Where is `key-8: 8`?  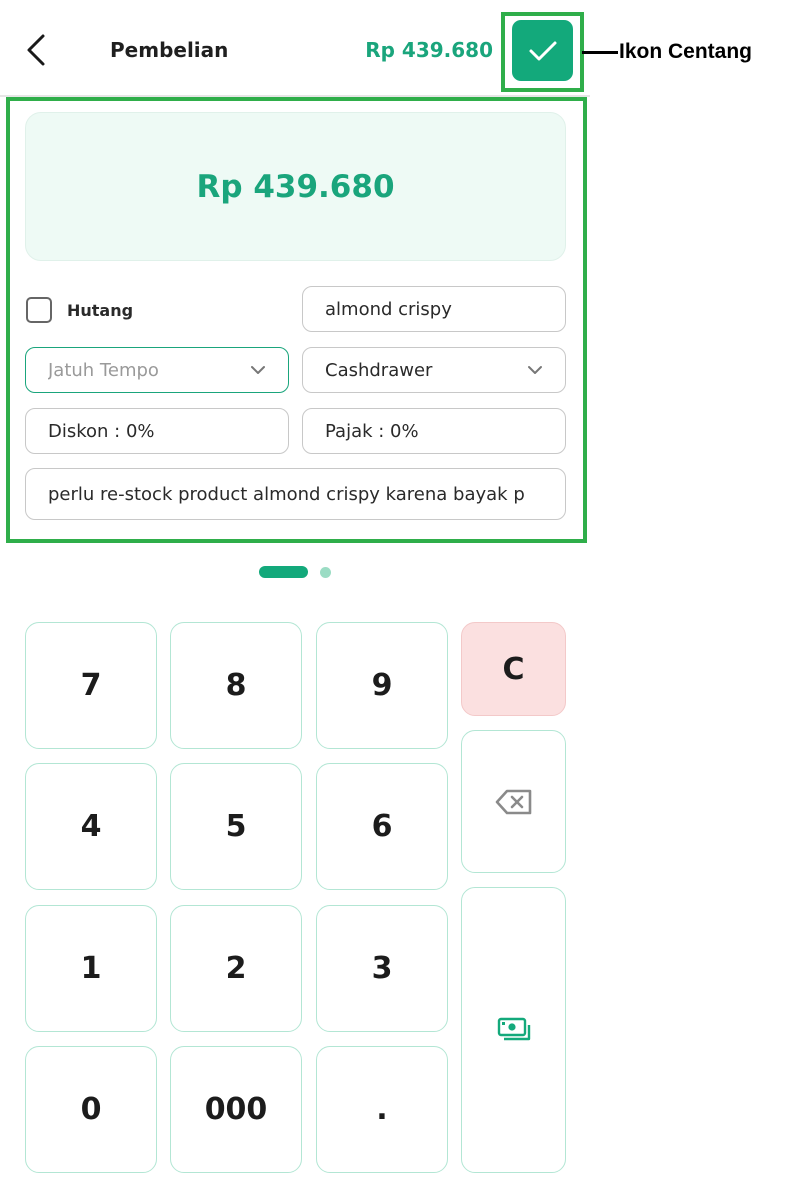
key-8: 8 is located at coordinates (236, 685).